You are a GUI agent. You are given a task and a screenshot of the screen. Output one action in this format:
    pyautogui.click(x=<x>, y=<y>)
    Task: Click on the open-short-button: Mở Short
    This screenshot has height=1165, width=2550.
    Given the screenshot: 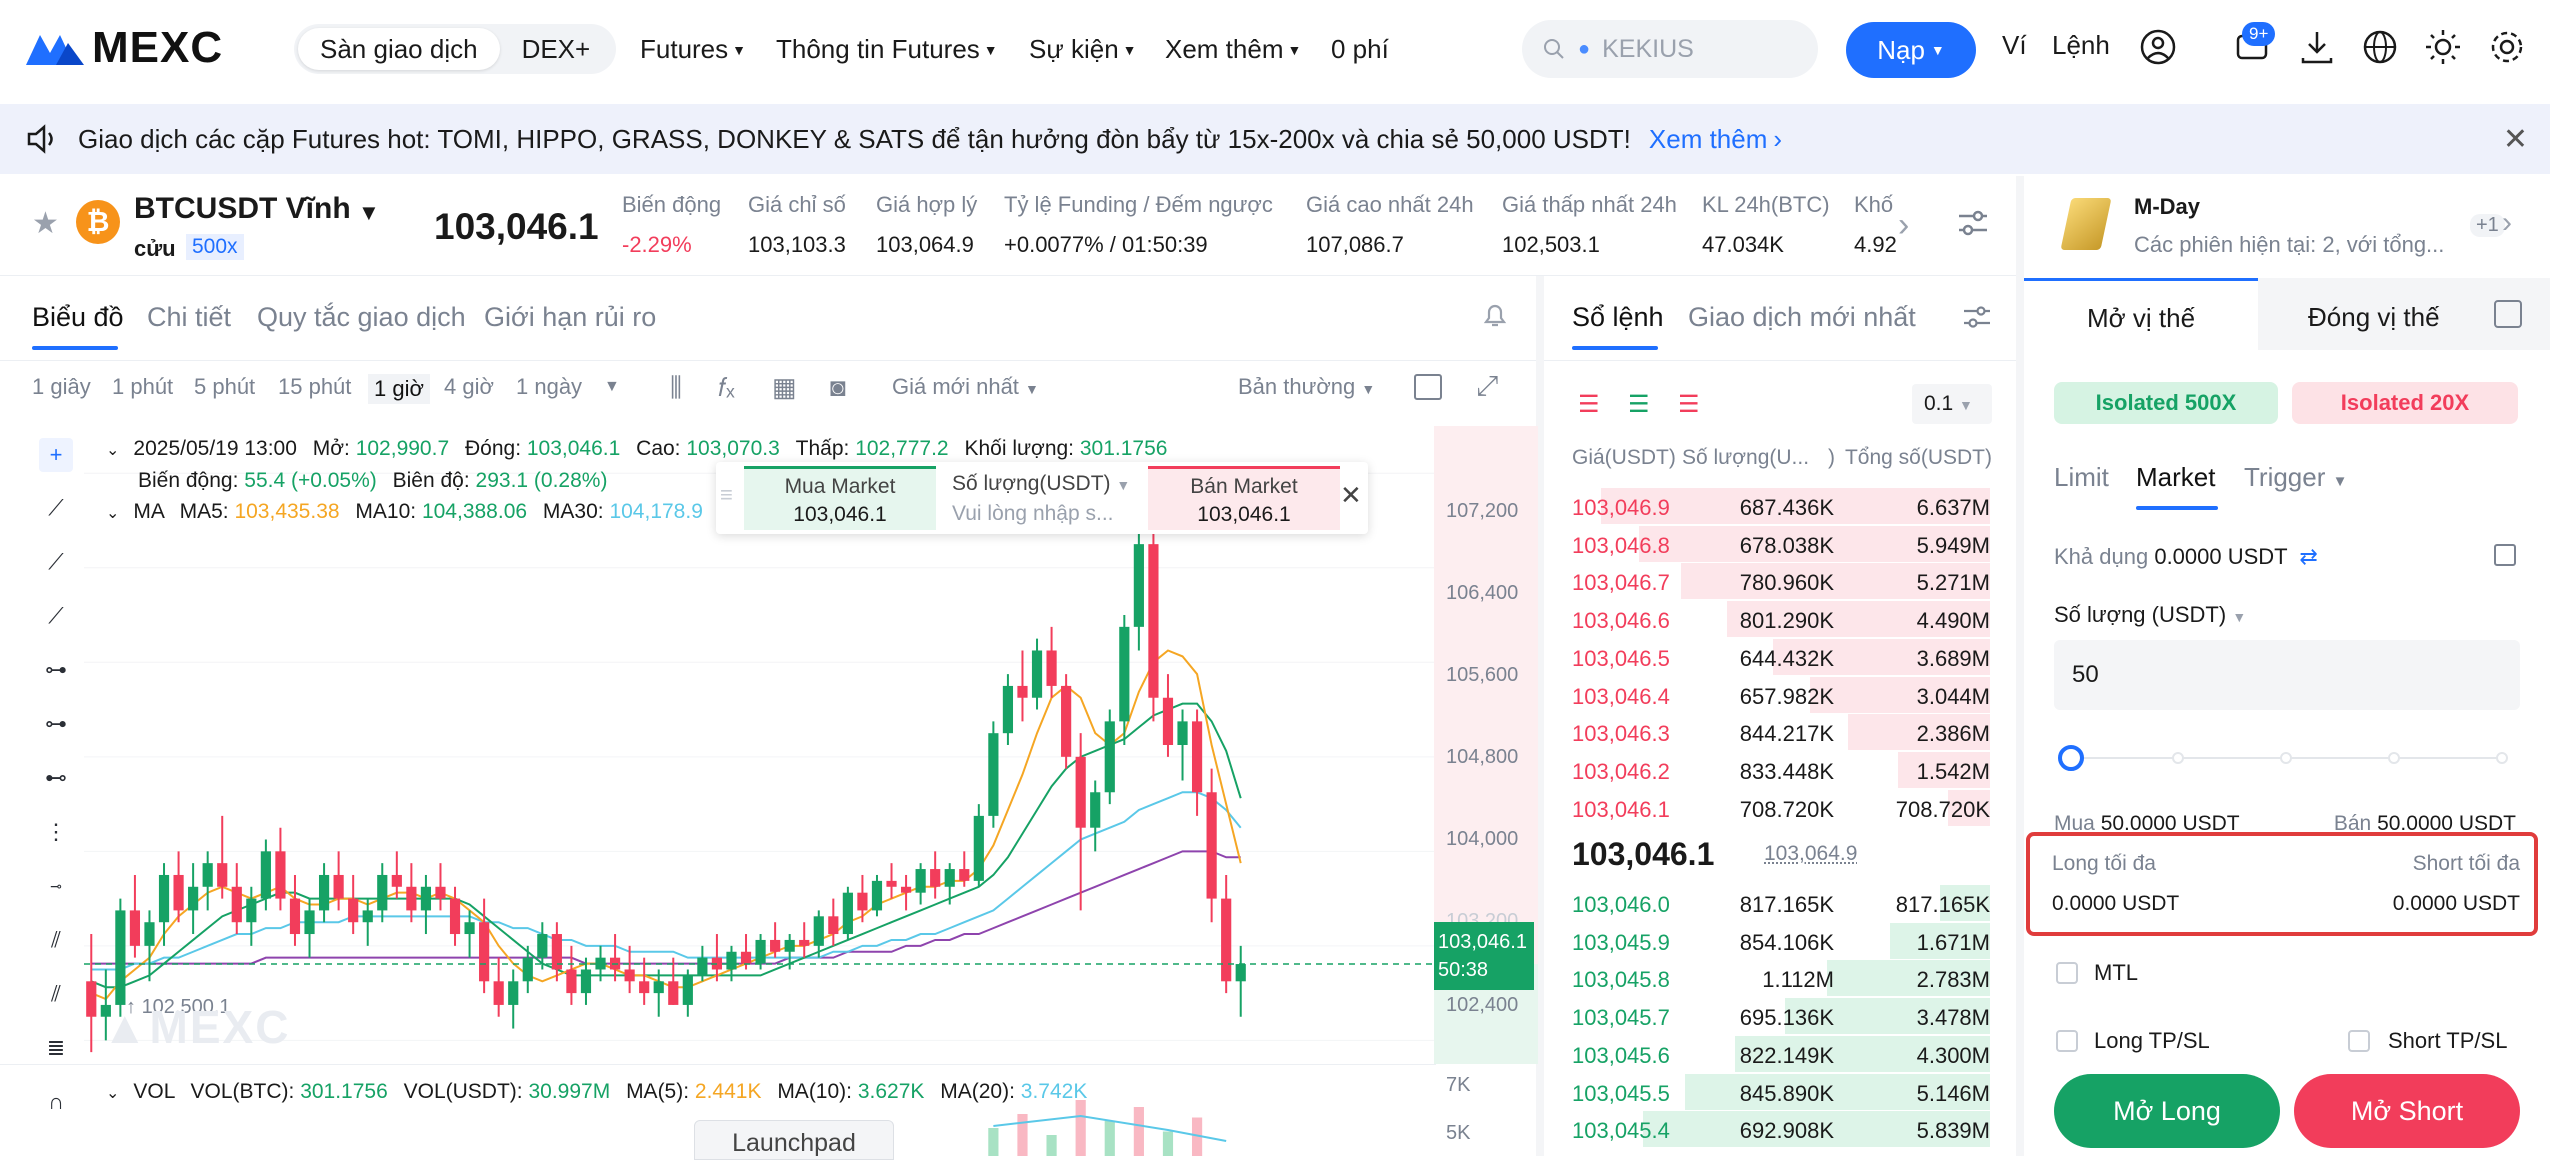 What is the action you would take?
    pyautogui.click(x=2407, y=1111)
    